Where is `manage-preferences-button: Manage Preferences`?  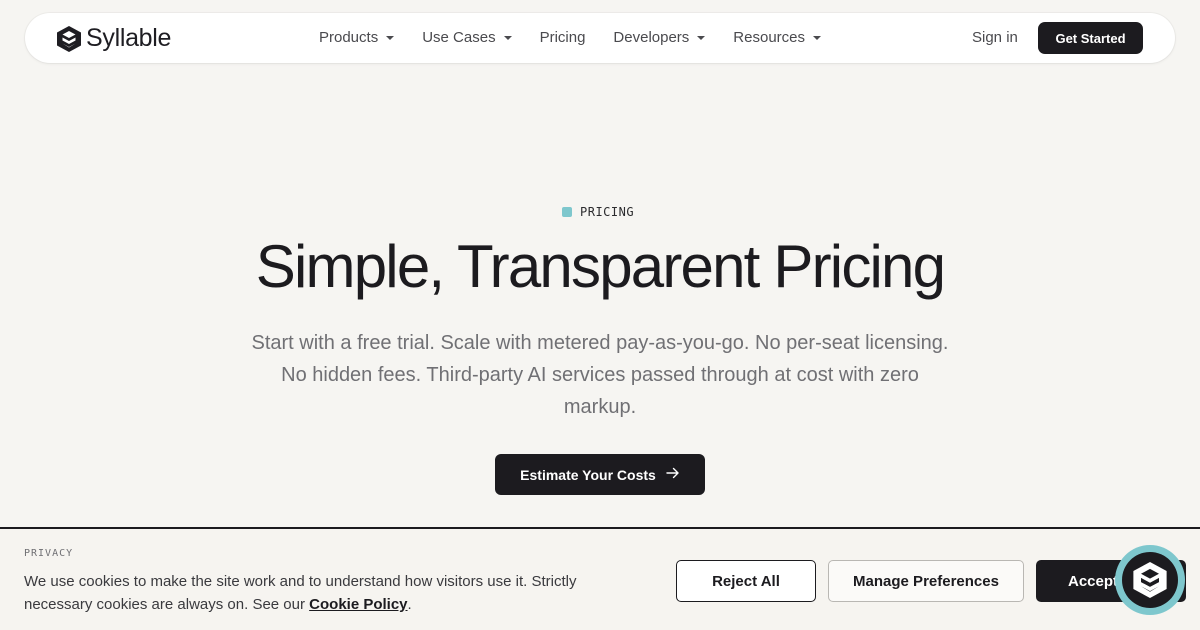
manage-preferences-button: Manage Preferences is located at coordinates (926, 581).